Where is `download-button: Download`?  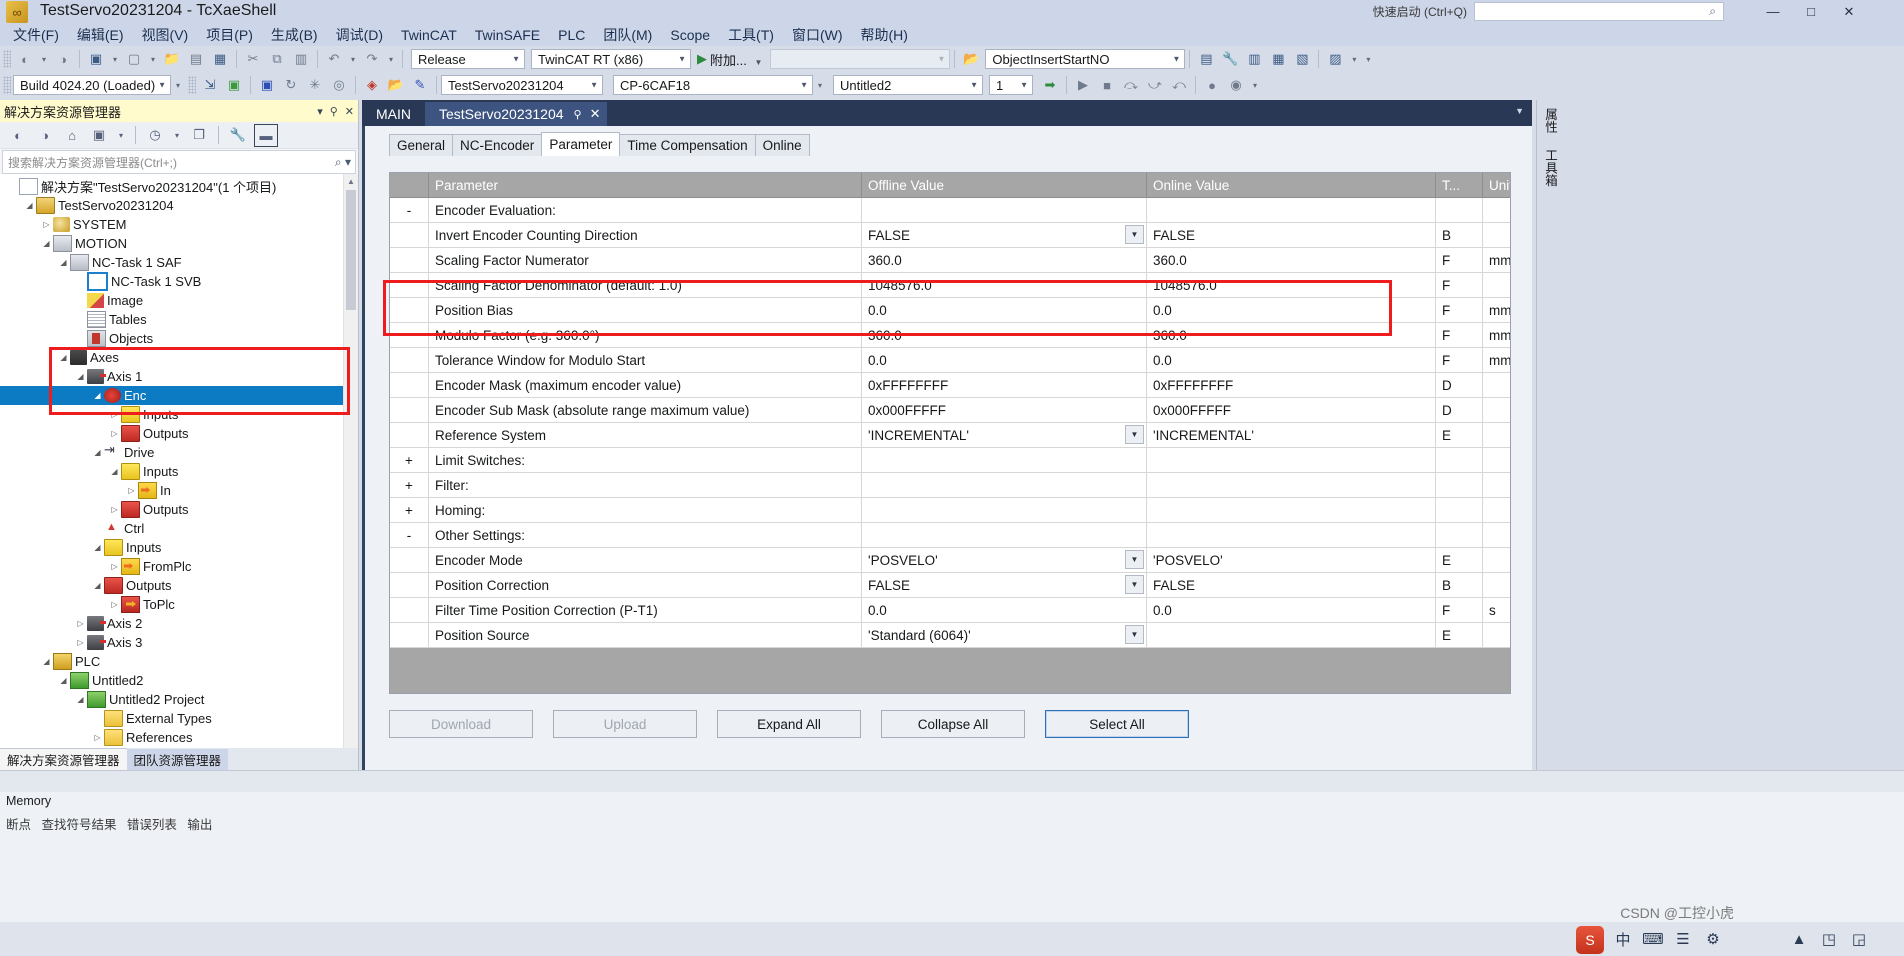 download-button: Download is located at coordinates (461, 724).